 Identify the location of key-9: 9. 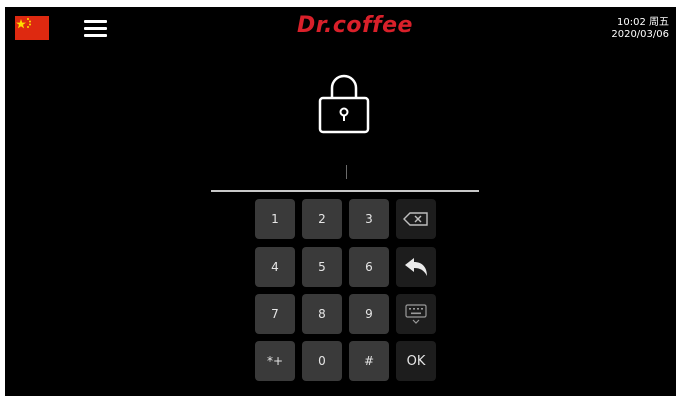
(369, 314).